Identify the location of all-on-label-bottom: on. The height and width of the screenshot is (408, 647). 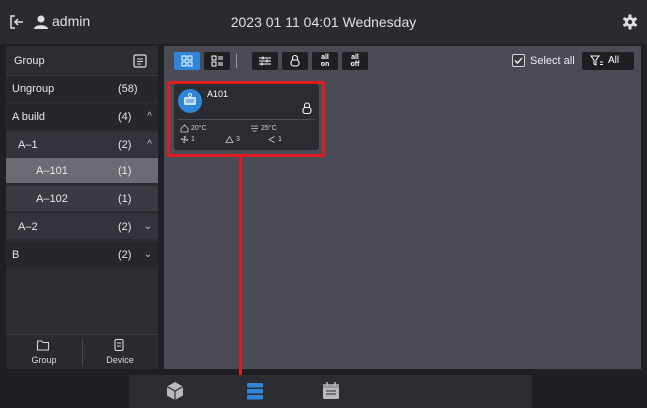
(325, 64).